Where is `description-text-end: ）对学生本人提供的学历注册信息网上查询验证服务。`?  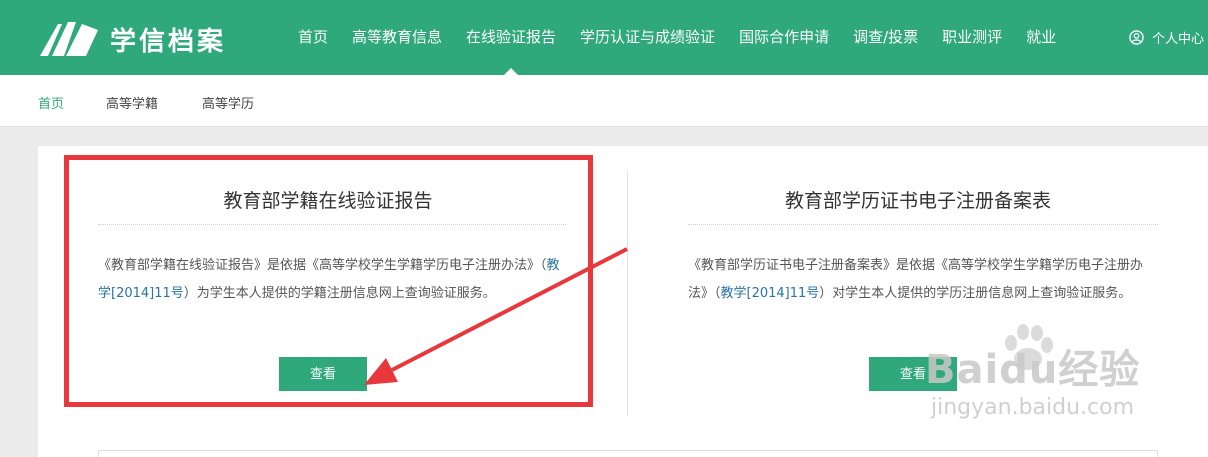 description-text-end: ）对学生本人提供的学历注册信息网上查询验证服务。 is located at coordinates (975, 293).